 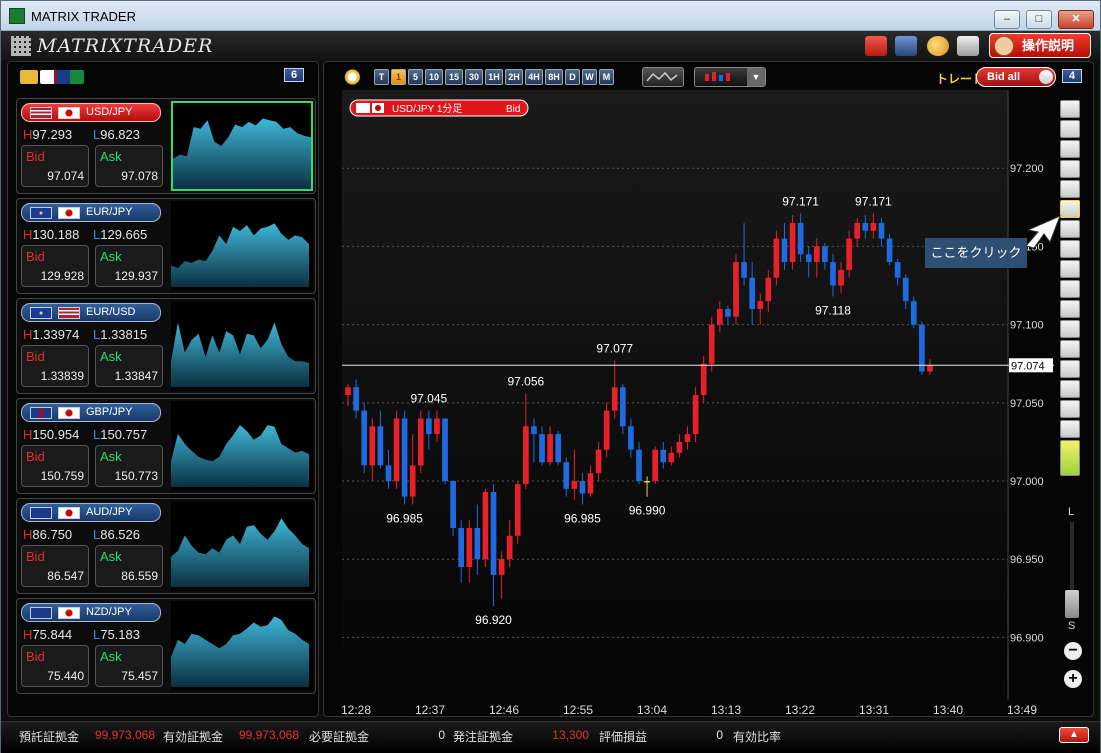 I want to click on ruler-icon, so click(x=1070, y=389).